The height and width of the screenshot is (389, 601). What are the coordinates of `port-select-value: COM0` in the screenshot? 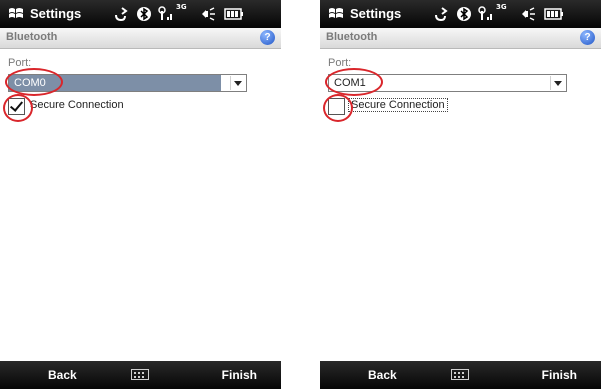 It's located at (115, 83).